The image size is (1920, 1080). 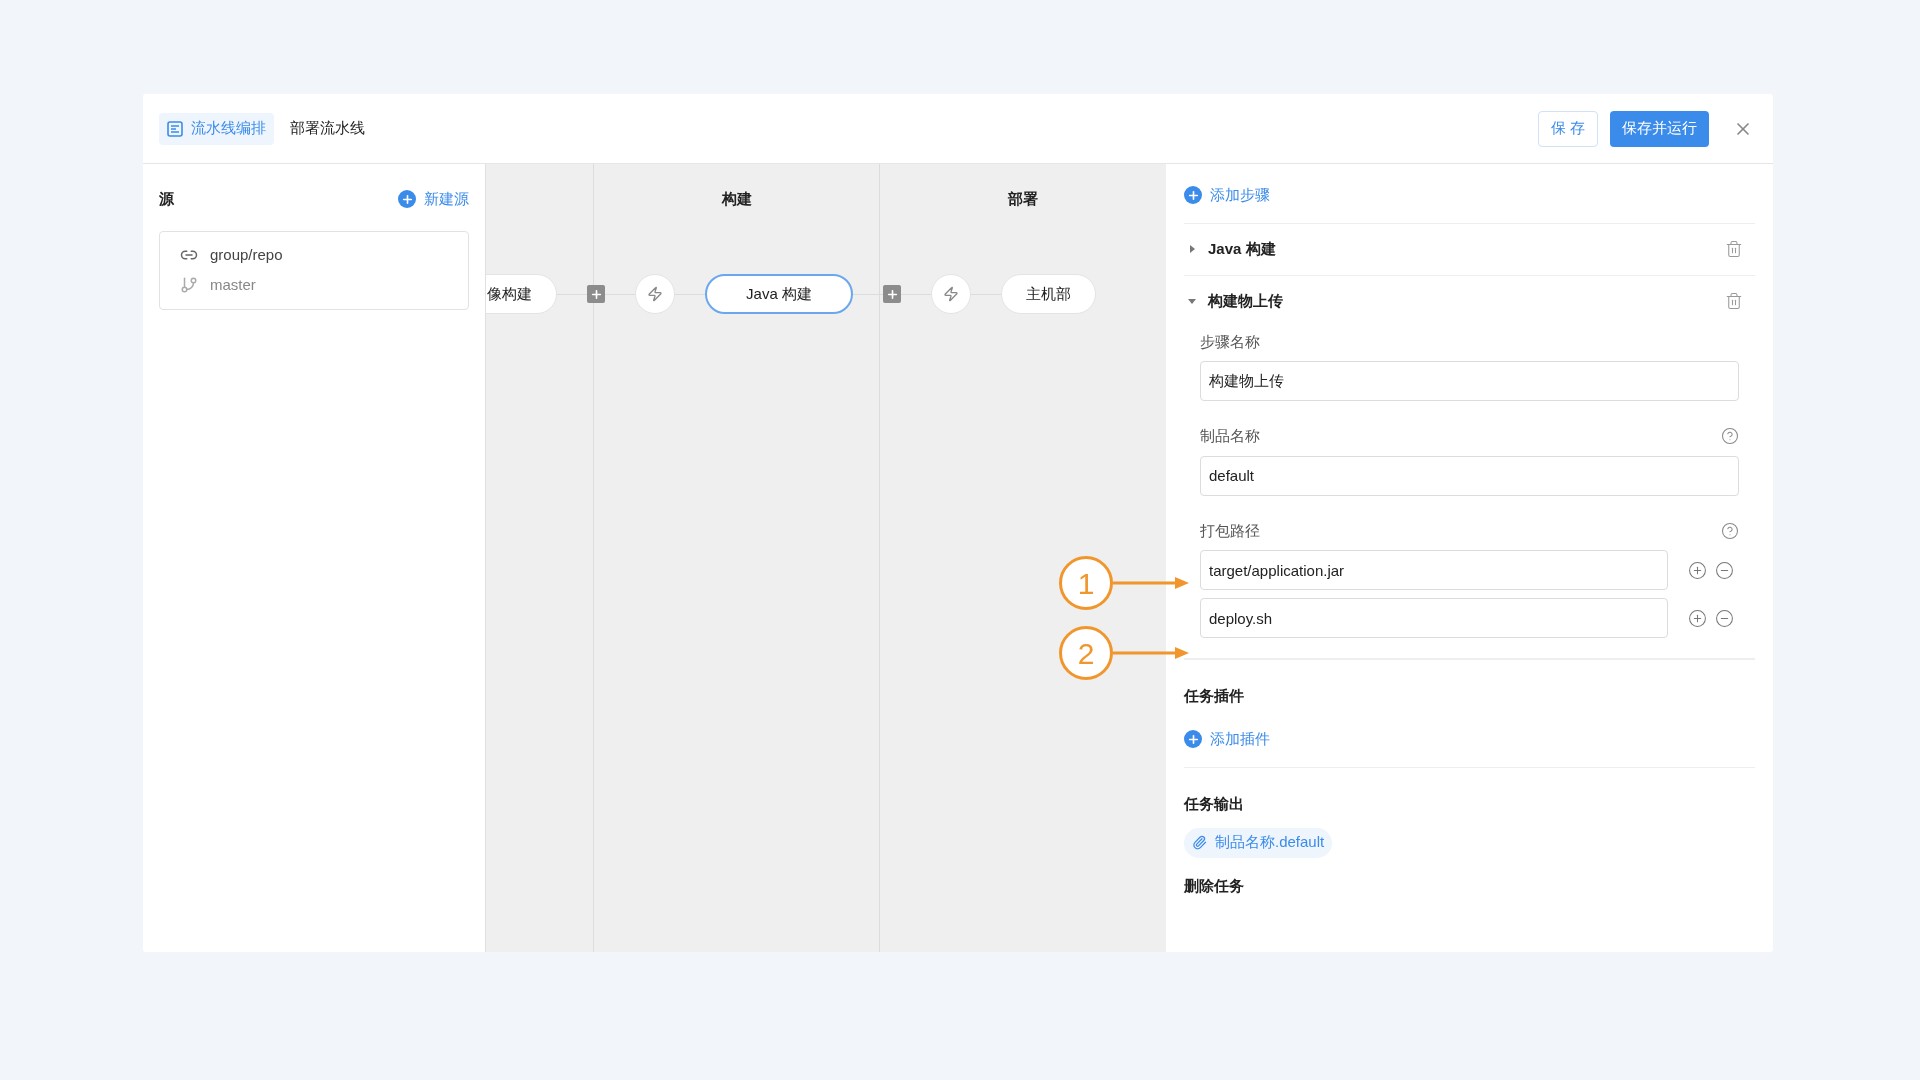 What do you see at coordinates (1214, 803) in the screenshot?
I see `section-title: 任务输出` at bounding box center [1214, 803].